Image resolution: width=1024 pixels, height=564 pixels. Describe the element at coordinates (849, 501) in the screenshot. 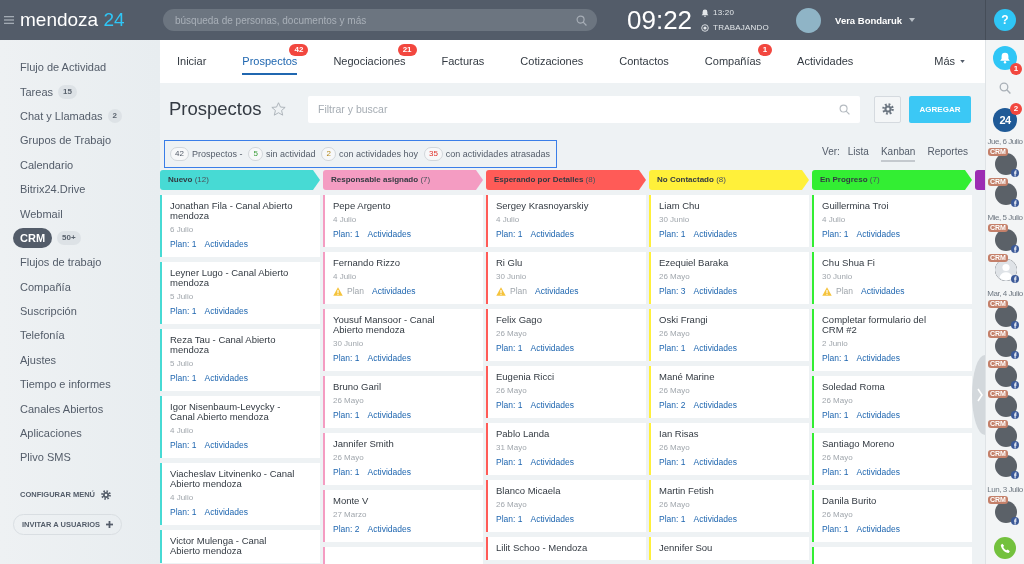

I see `lead-name: Danila Burito` at that location.